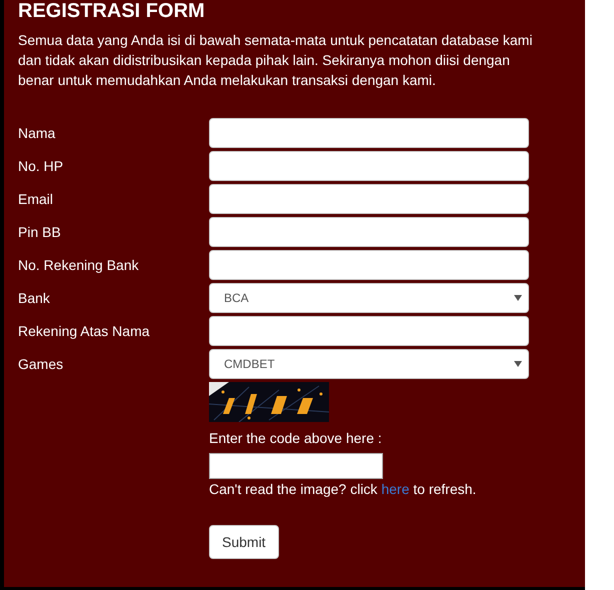  What do you see at coordinates (295, 438) in the screenshot?
I see `captcha-prompt: Enter the code above here :` at bounding box center [295, 438].